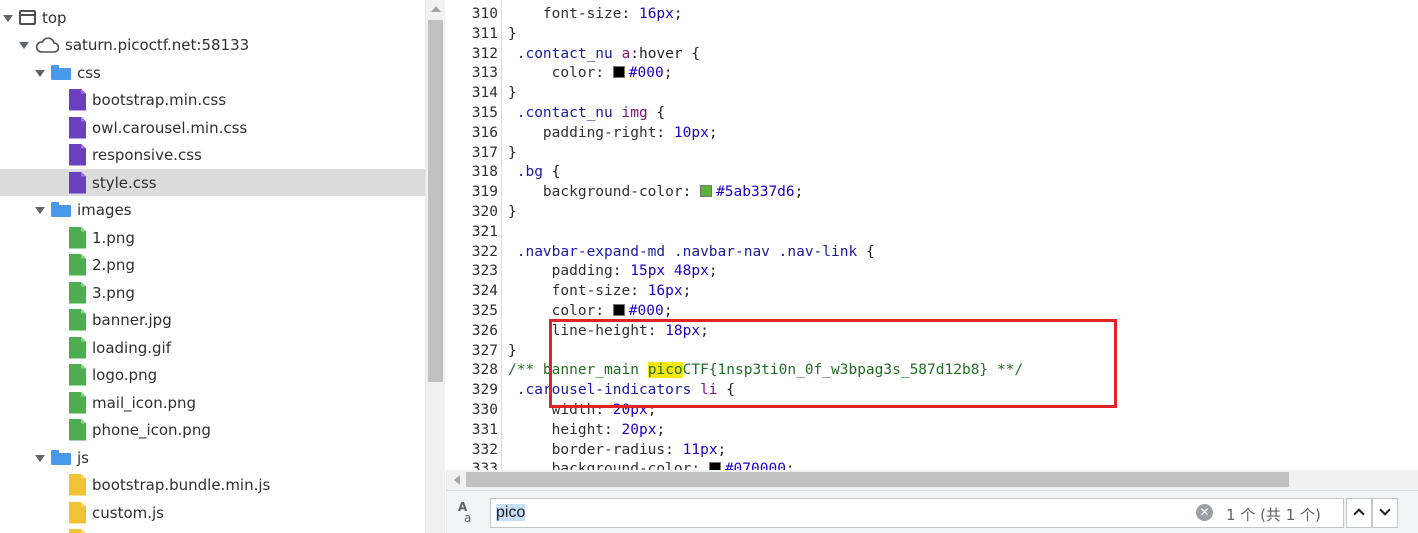 This screenshot has height=533, width=1418. Describe the element at coordinates (212, 44) in the screenshot. I see `tree-item-host: saturn.picoctf.net:58133` at that location.